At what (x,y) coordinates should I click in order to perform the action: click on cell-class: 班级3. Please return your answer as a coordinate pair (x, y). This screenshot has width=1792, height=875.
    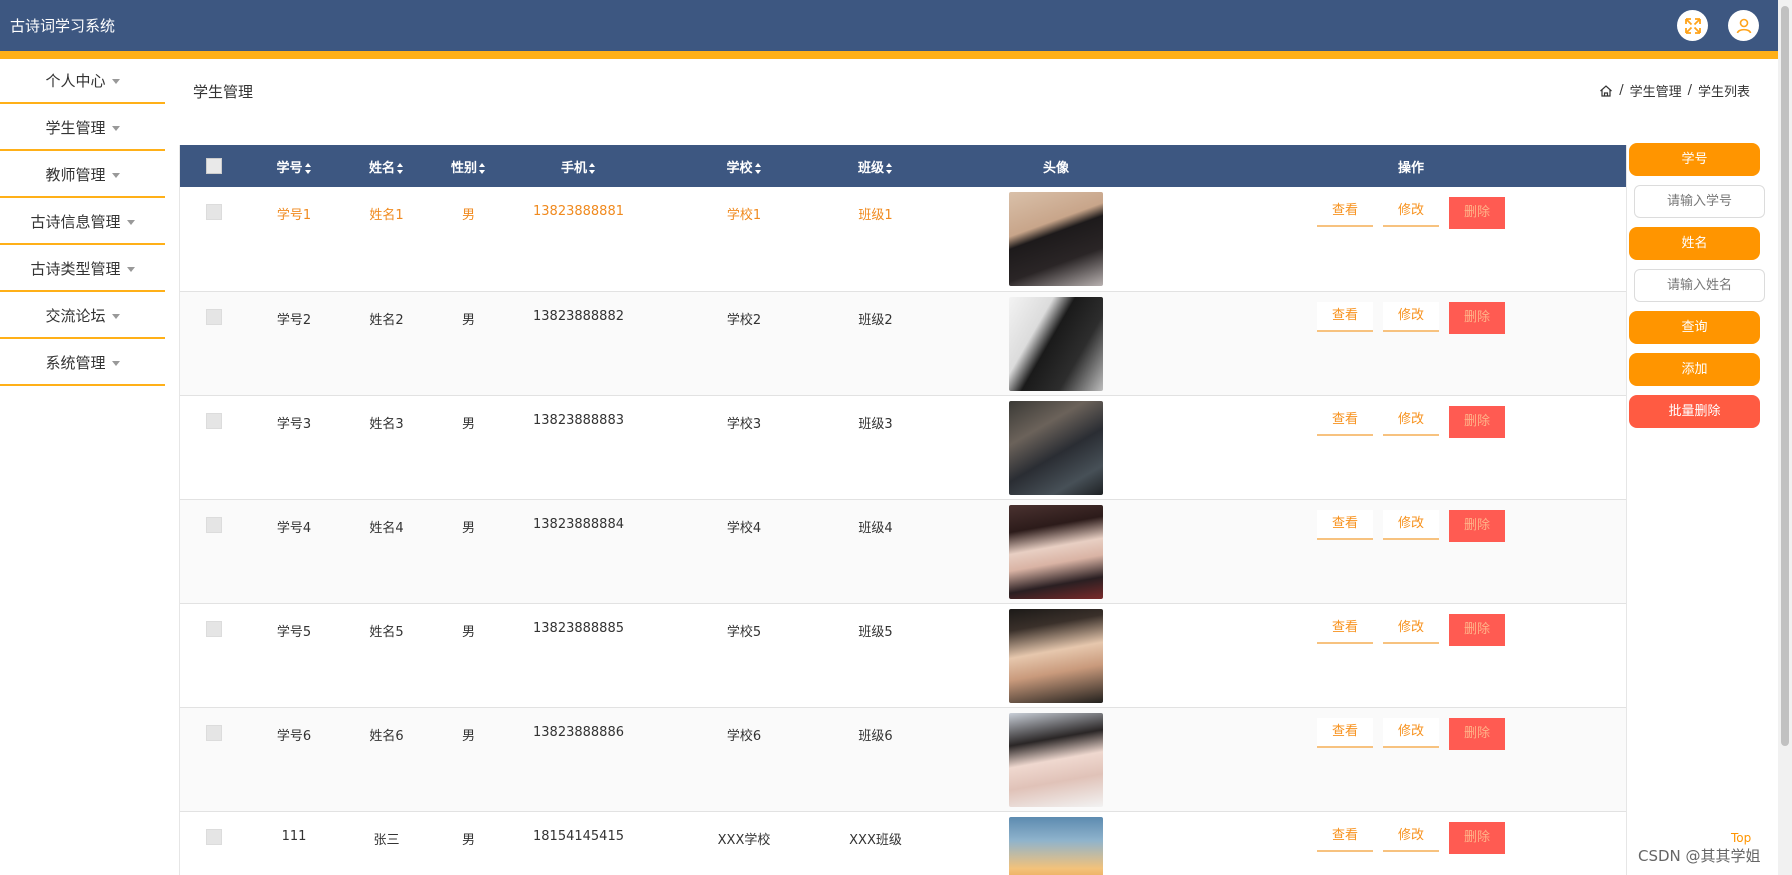
    Looking at the image, I should click on (875, 424).